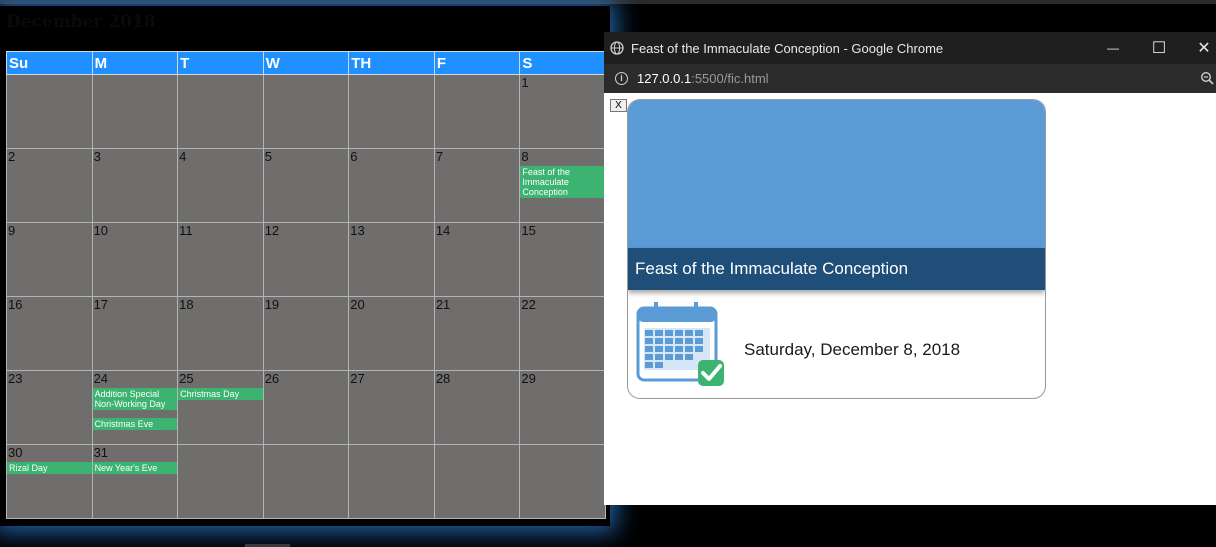 Image resolution: width=1216 pixels, height=547 pixels. What do you see at coordinates (220, 259) in the screenshot?
I see `calendar-day-cell: 11` at bounding box center [220, 259].